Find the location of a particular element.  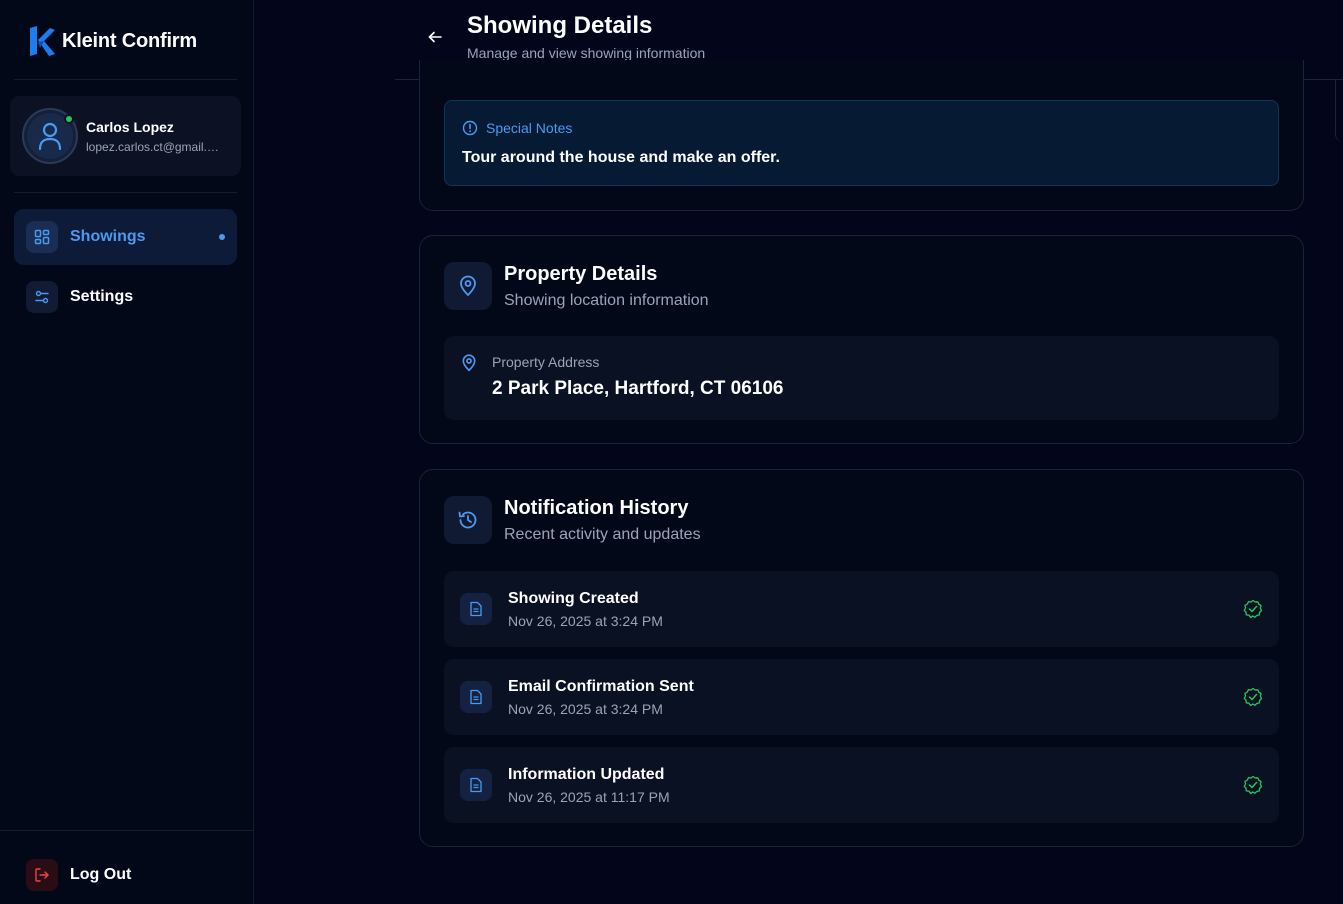

active-indicator is located at coordinates (222, 237).